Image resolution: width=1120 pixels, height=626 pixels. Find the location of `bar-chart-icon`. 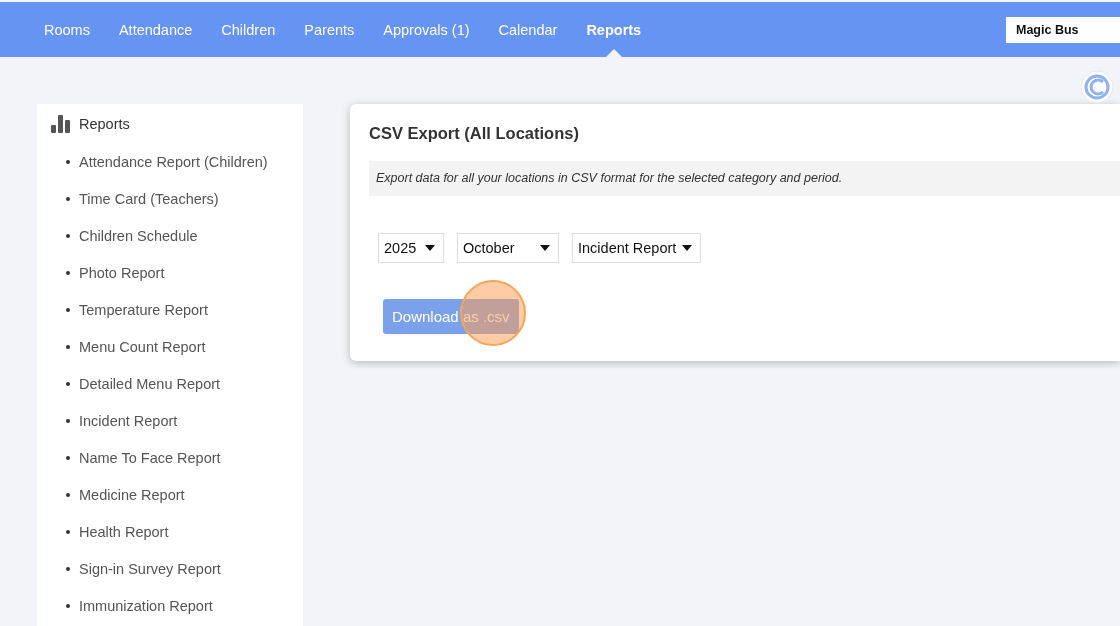

bar-chart-icon is located at coordinates (60, 124).